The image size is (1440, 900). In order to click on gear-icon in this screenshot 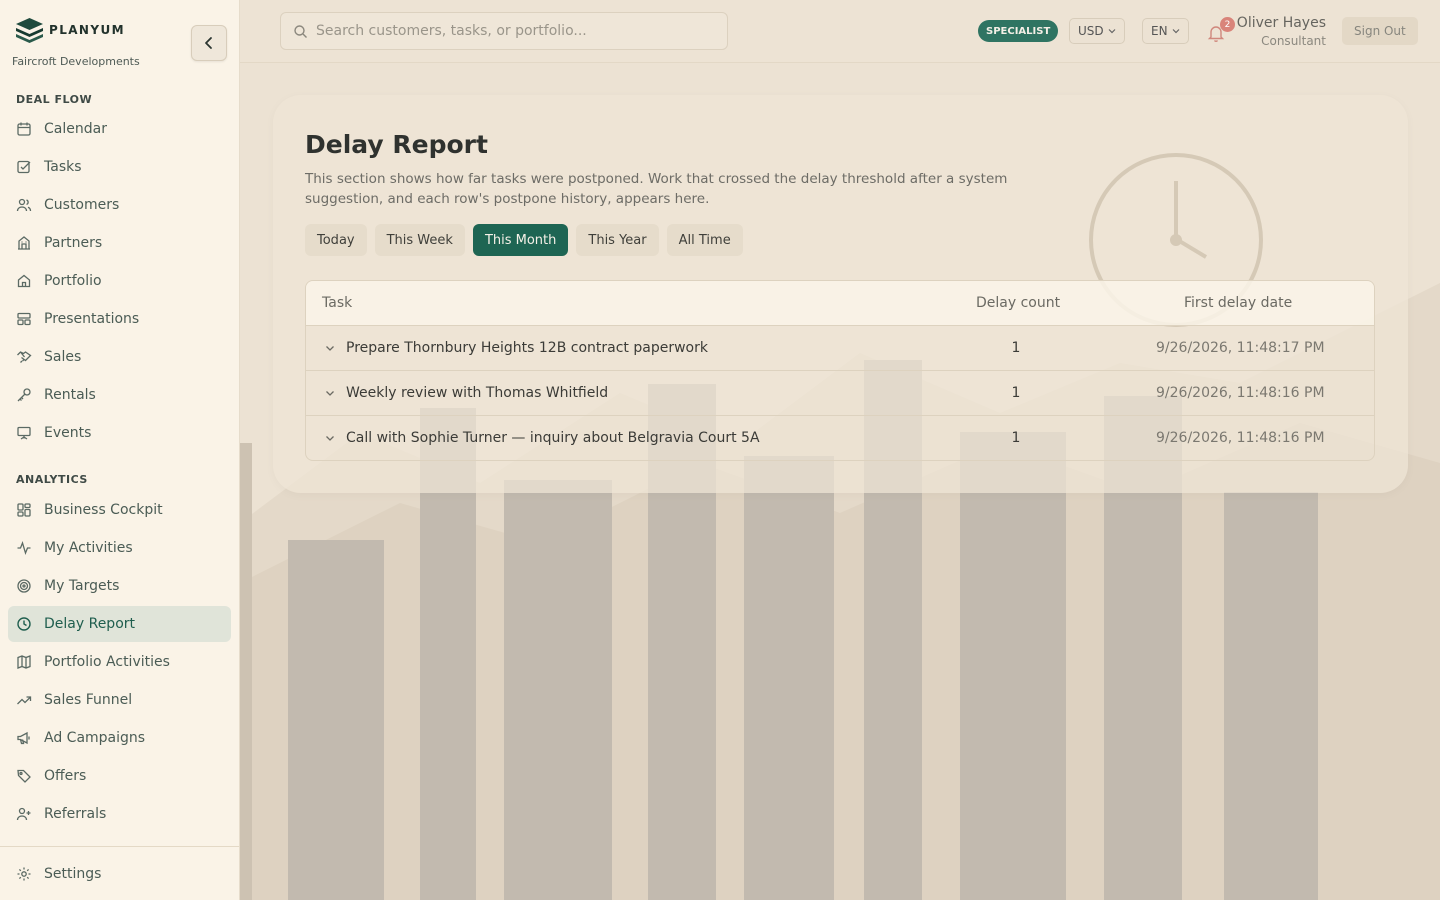, I will do `click(24, 874)`.